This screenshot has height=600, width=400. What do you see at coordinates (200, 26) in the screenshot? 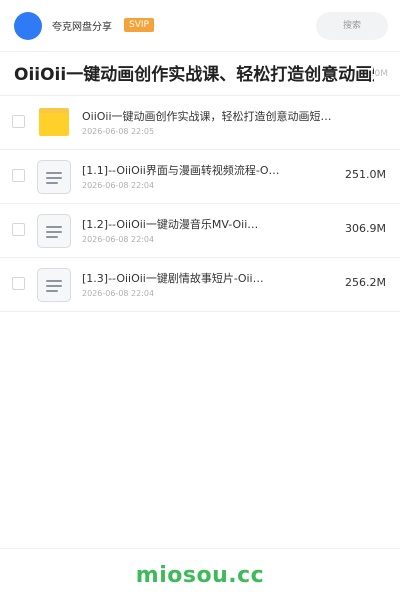
I see `top-bar: 夸克网盘分享 SVIP 搜索` at bounding box center [200, 26].